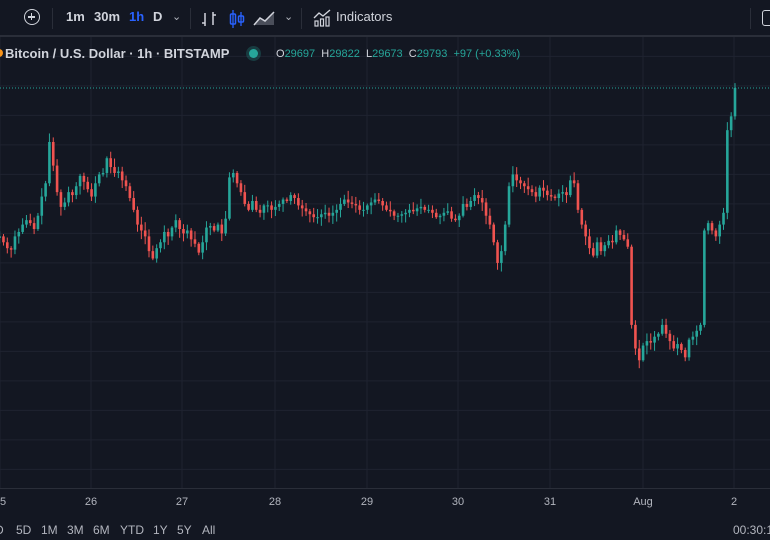 The height and width of the screenshot is (540, 770). Describe the element at coordinates (237, 19) in the screenshot. I see `candles-icon` at that location.